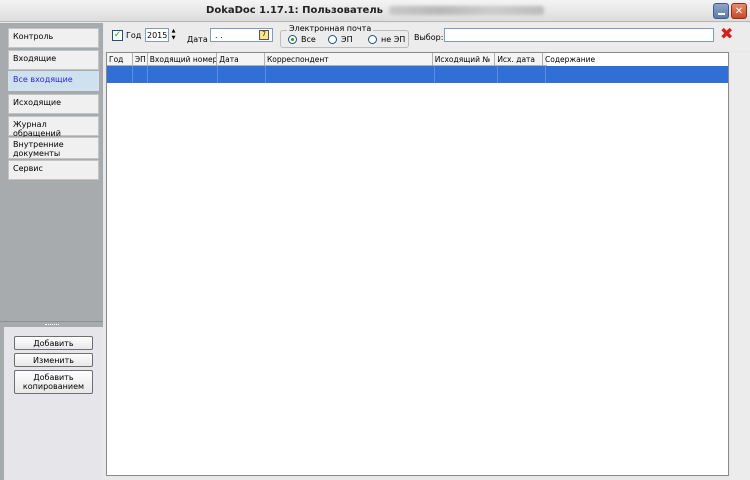 The height and width of the screenshot is (480, 750). Describe the element at coordinates (569, 59) in the screenshot. I see `column-content: Содержание` at that location.